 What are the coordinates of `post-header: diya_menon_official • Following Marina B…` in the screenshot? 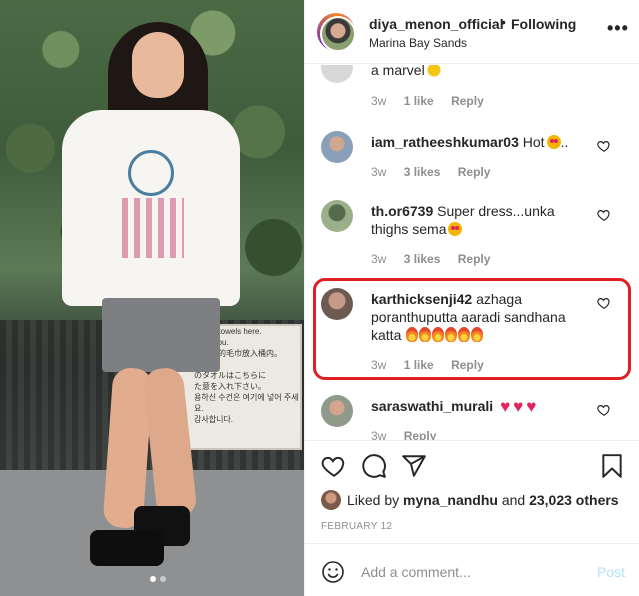 It's located at (472, 32).